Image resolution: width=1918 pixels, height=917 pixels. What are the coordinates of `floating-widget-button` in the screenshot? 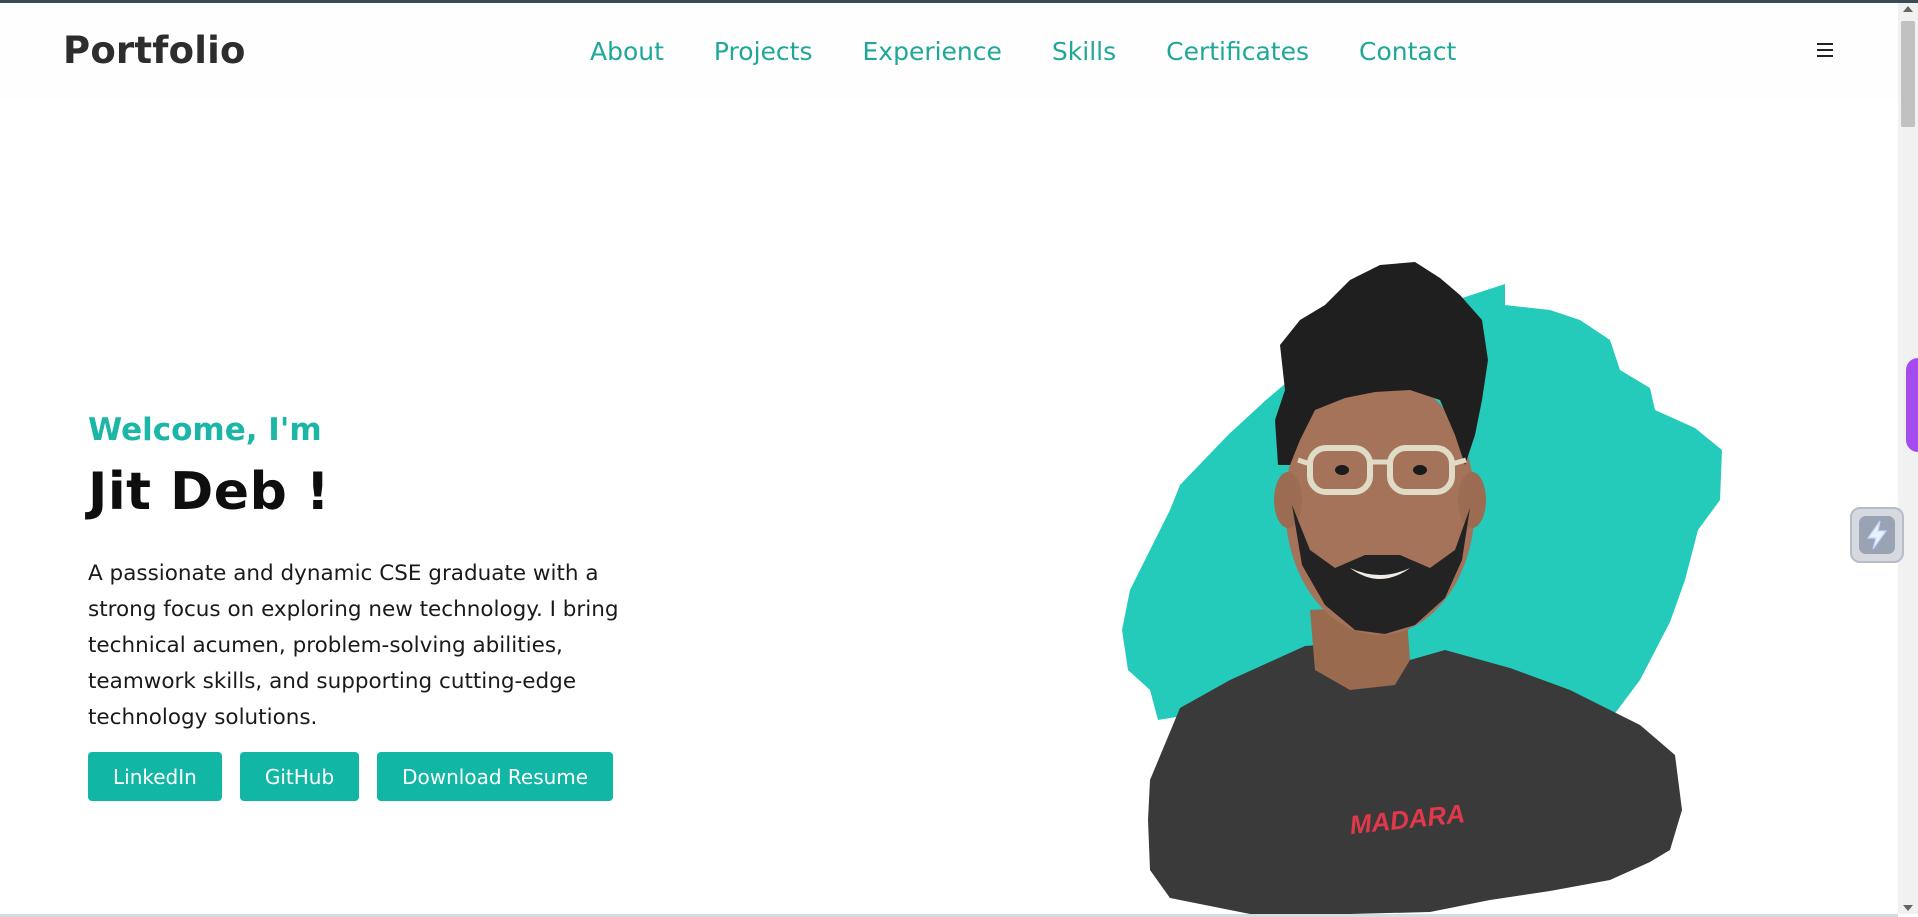 It's located at (1877, 535).